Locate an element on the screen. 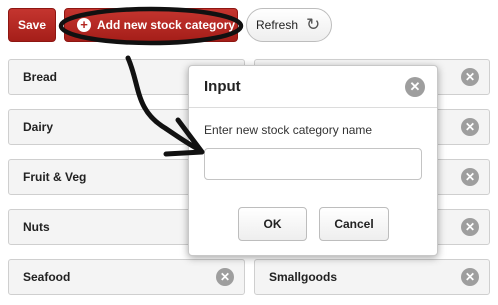 Image resolution: width=498 pixels, height=305 pixels. refresh-button: Refresh ↻ is located at coordinates (289, 25).